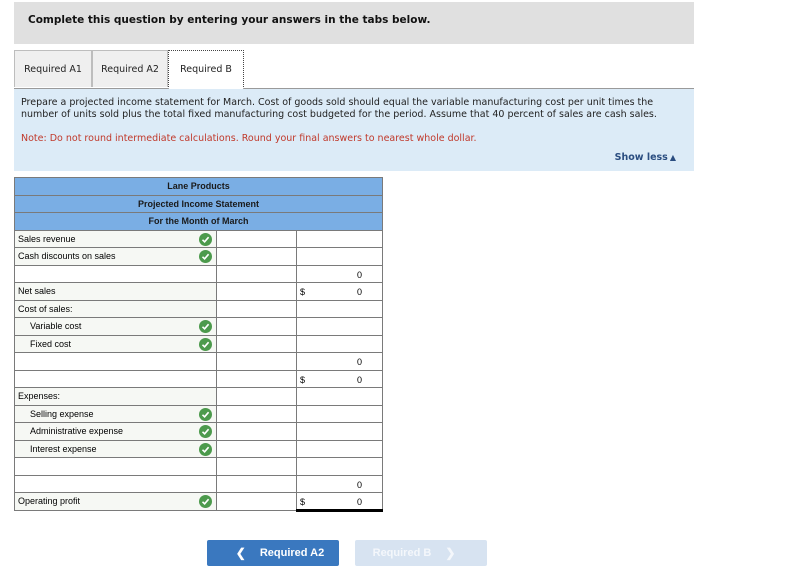 The width and height of the screenshot is (786, 587). What do you see at coordinates (198, 221) in the screenshot?
I see `statement-period: For the Month of March` at bounding box center [198, 221].